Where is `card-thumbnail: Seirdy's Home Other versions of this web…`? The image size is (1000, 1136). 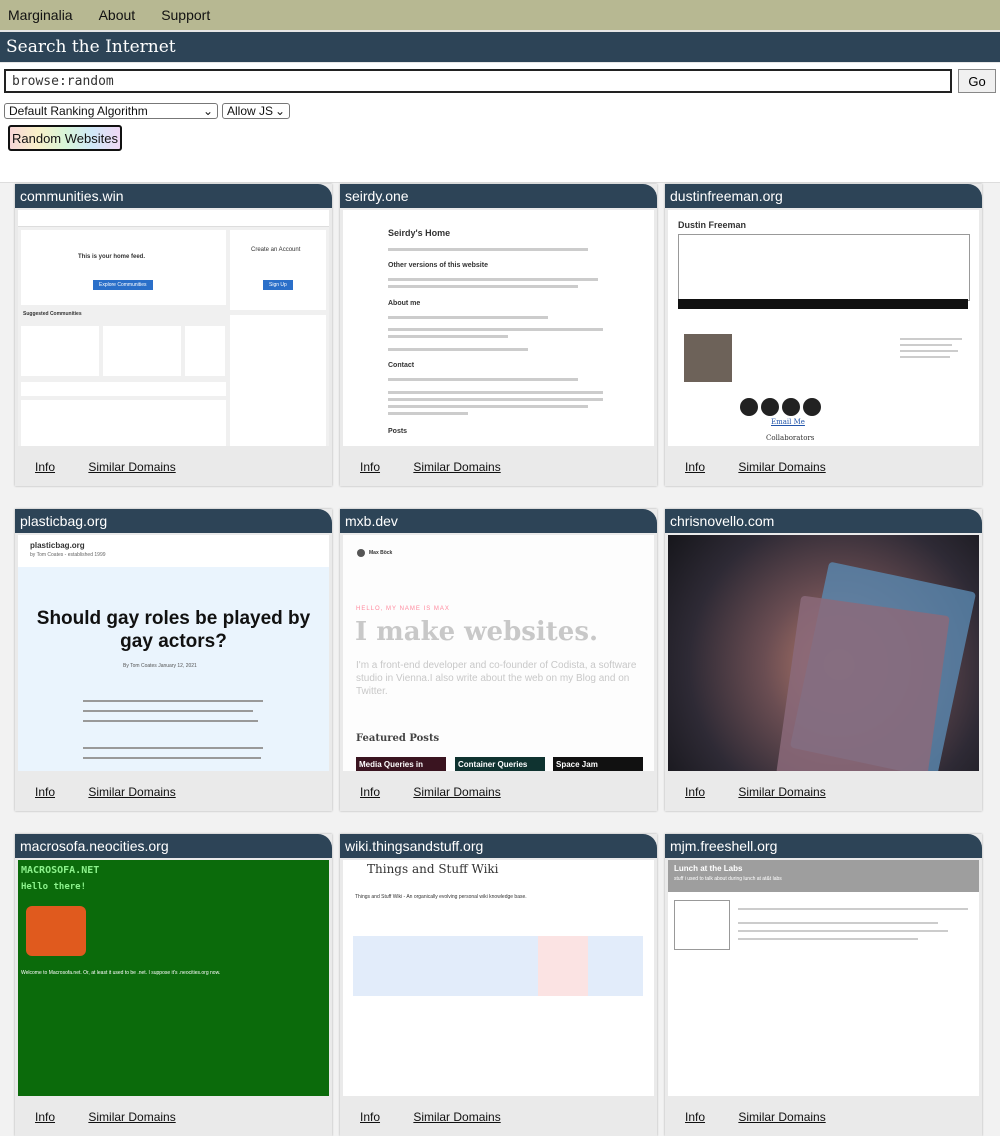 card-thumbnail: Seirdy's Home Other versions of this web… is located at coordinates (498, 328).